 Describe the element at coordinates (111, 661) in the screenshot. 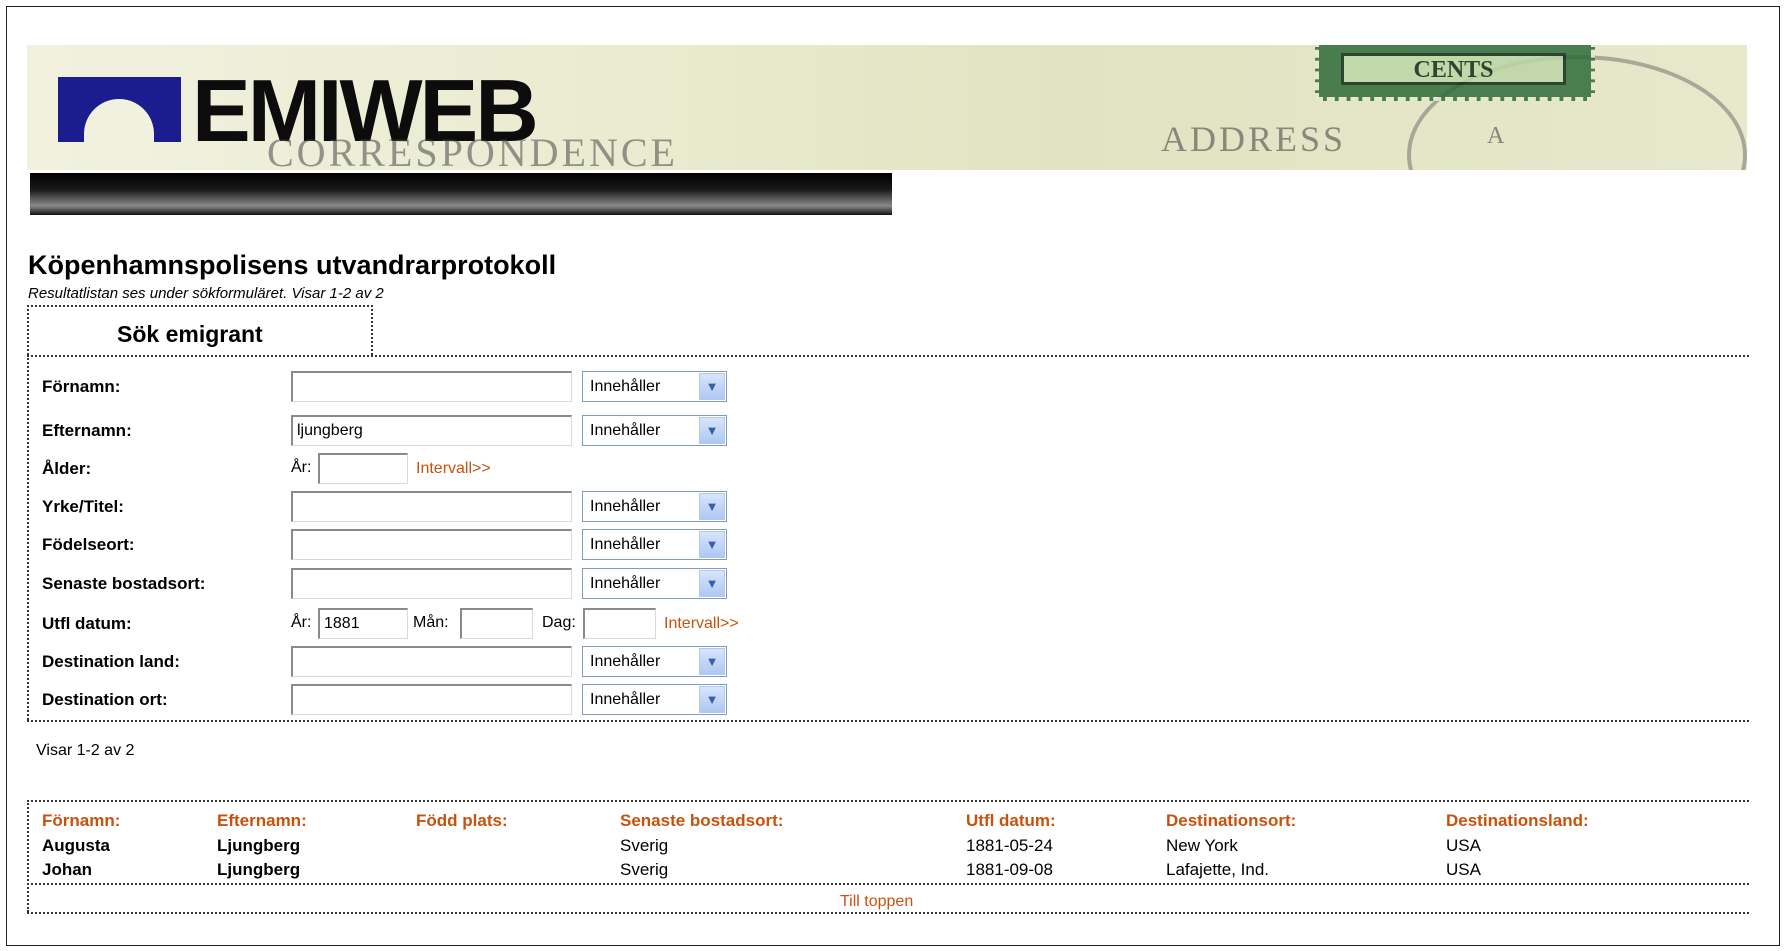

I see `destination-country-label: Destination land:` at that location.